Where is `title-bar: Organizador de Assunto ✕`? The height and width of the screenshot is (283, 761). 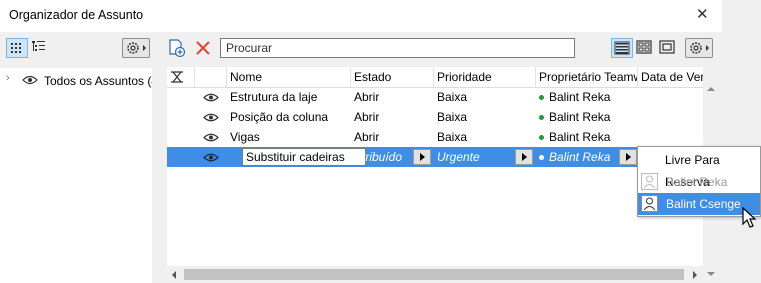 title-bar: Organizador de Assunto ✕ is located at coordinates (361, 16).